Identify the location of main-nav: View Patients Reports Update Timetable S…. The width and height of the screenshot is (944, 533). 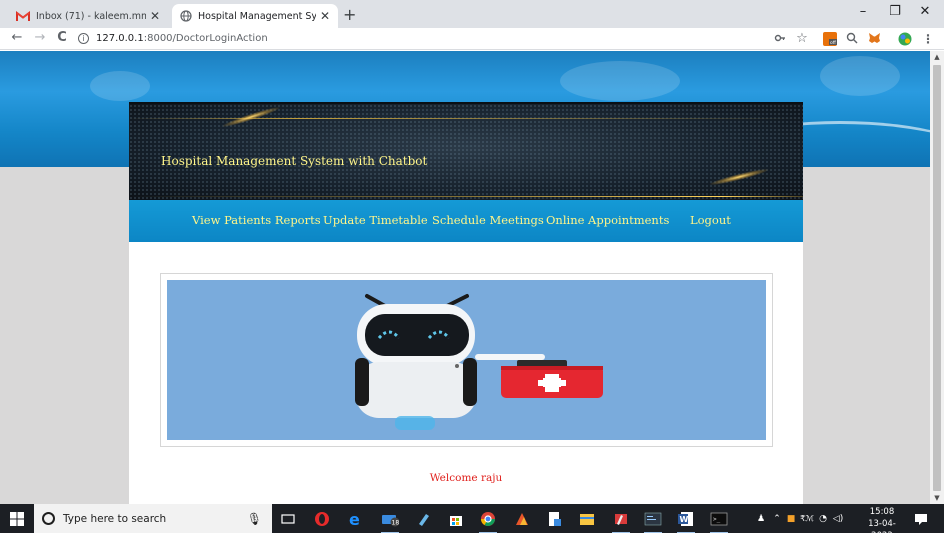
(466, 221).